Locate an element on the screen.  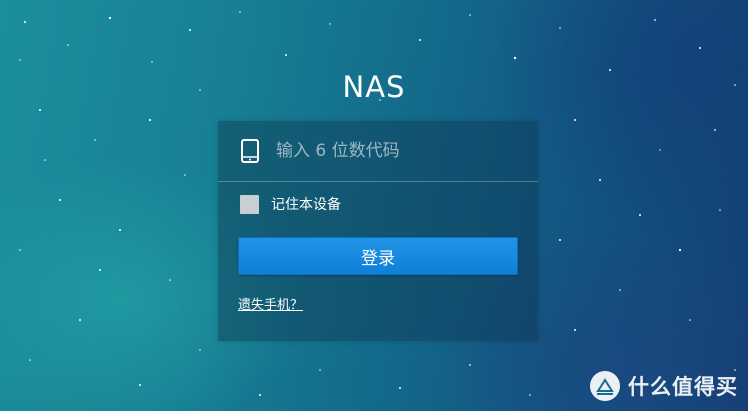
app-title: NAS is located at coordinates (374, 87).